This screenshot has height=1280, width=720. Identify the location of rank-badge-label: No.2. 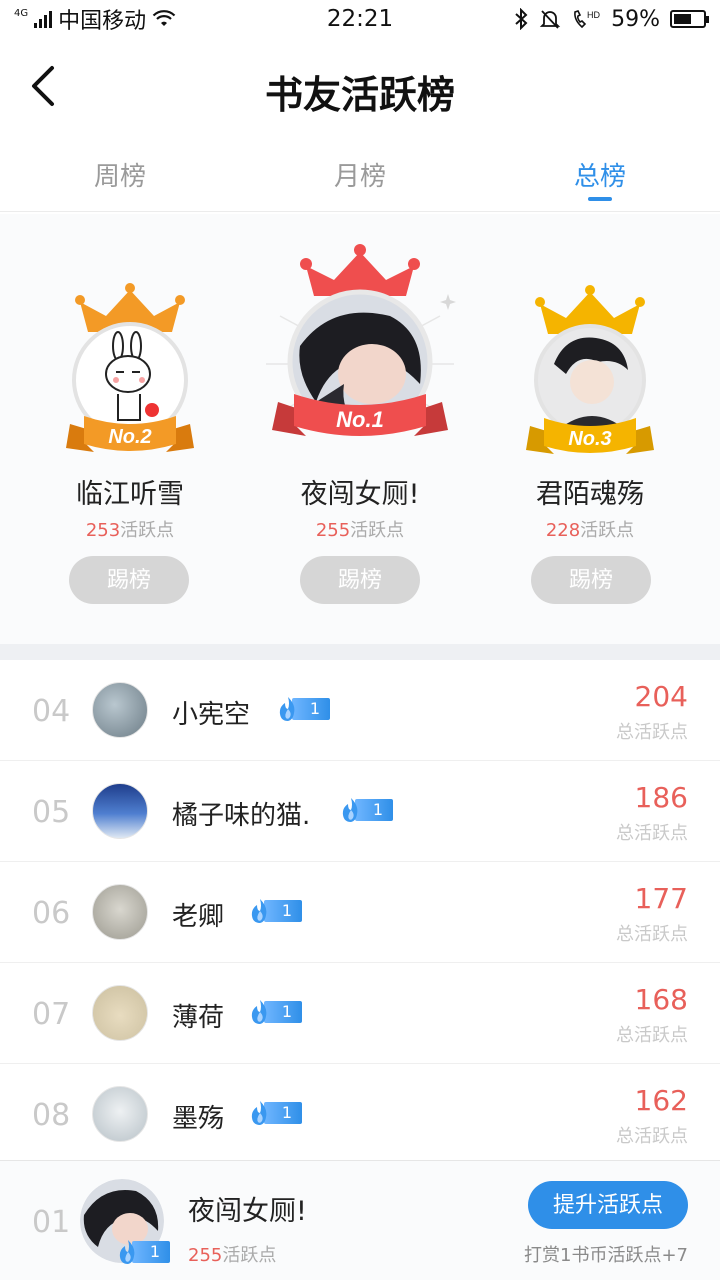
(129, 437).